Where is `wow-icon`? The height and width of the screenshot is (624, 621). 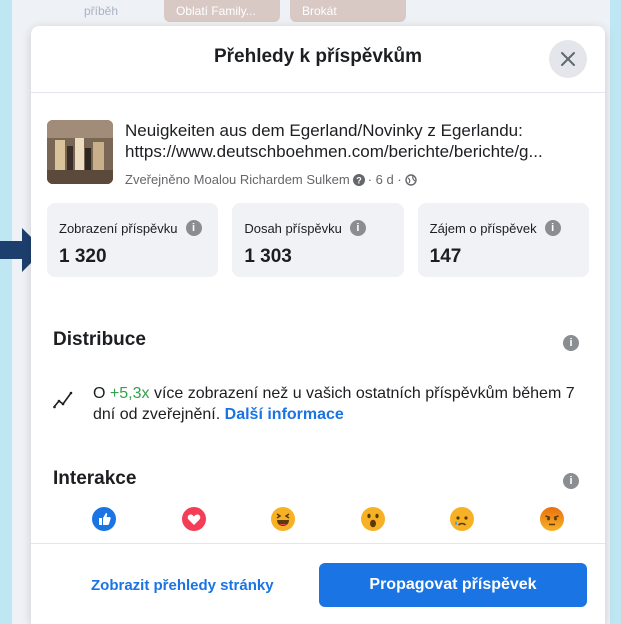 wow-icon is located at coordinates (372, 519).